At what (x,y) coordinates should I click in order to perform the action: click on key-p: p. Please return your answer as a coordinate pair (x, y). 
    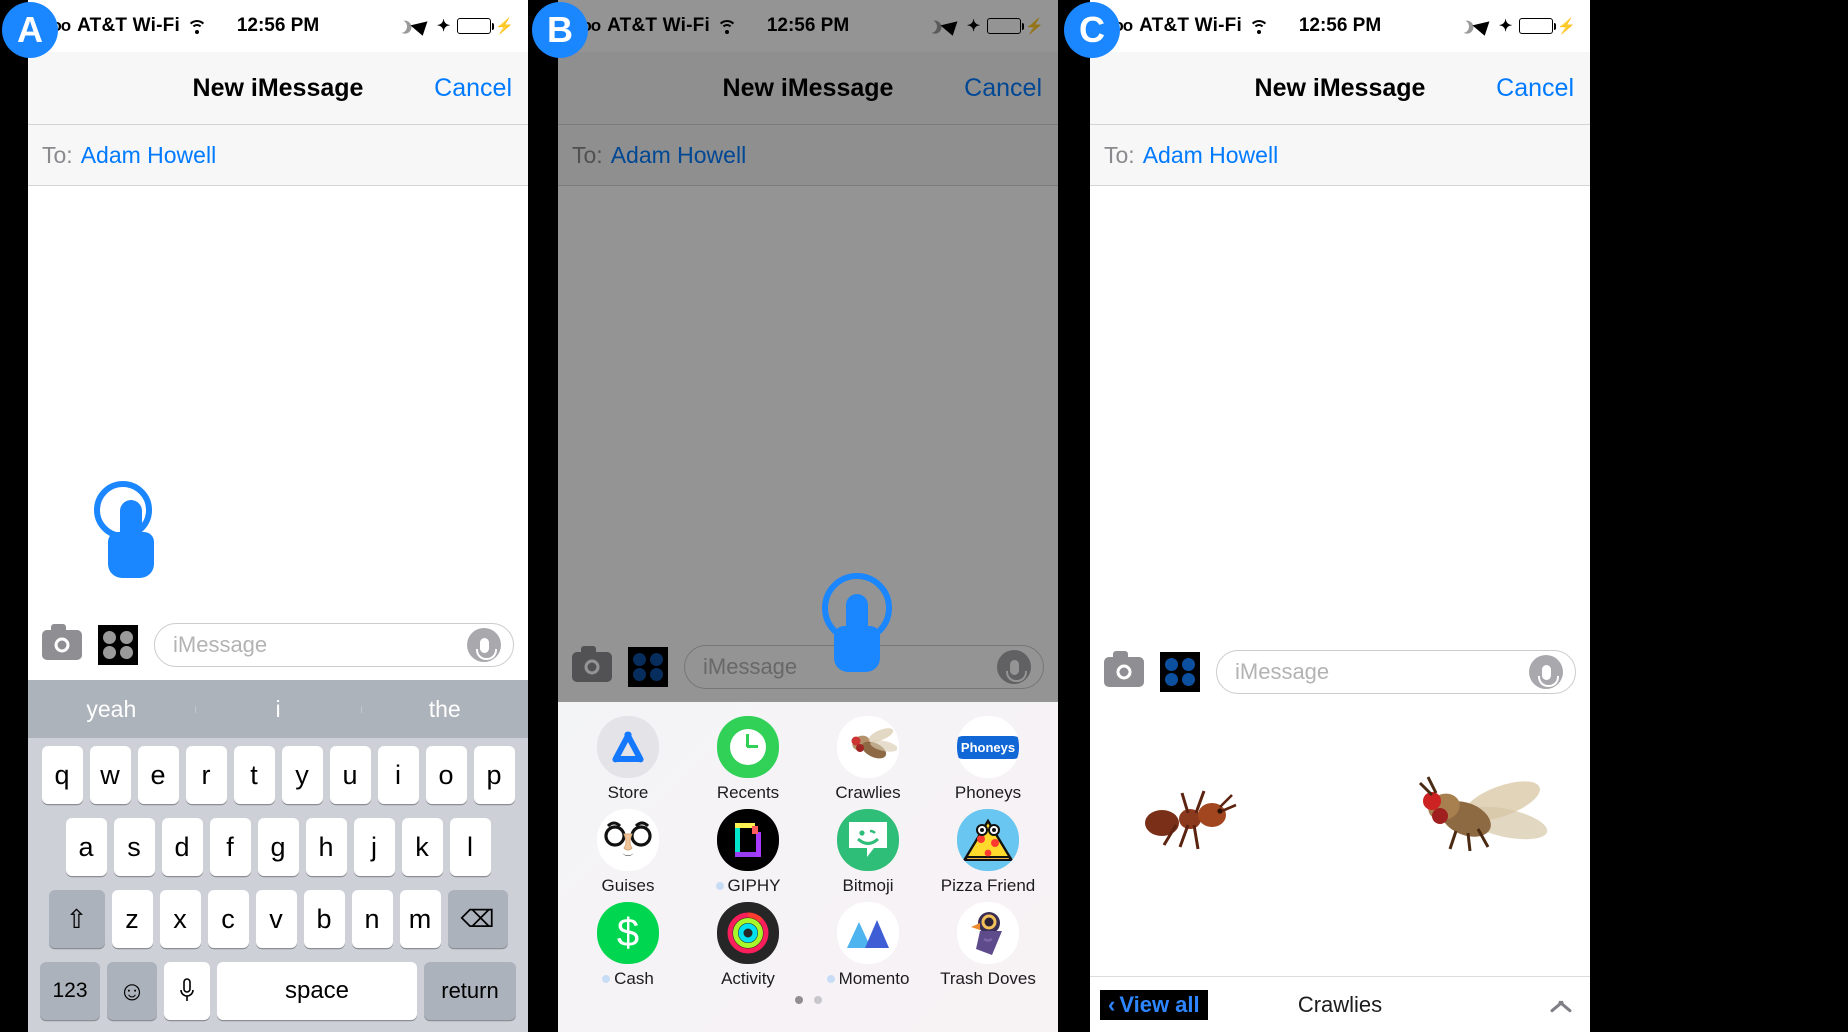
    Looking at the image, I should click on (494, 775).